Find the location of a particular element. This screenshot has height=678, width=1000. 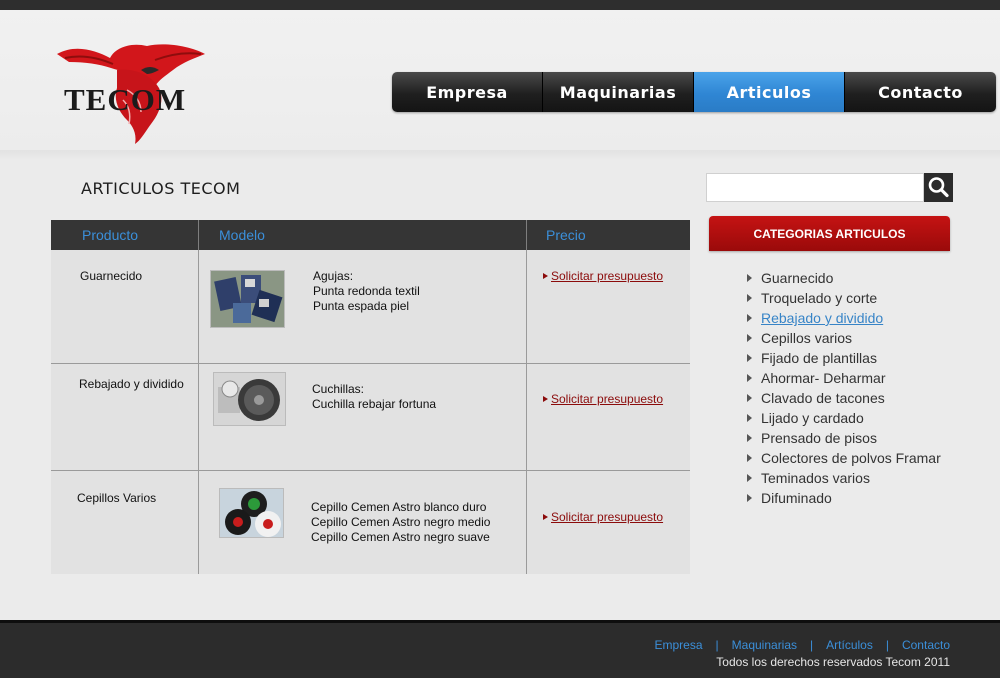

product-name: Guarnecido is located at coordinates (111, 276).